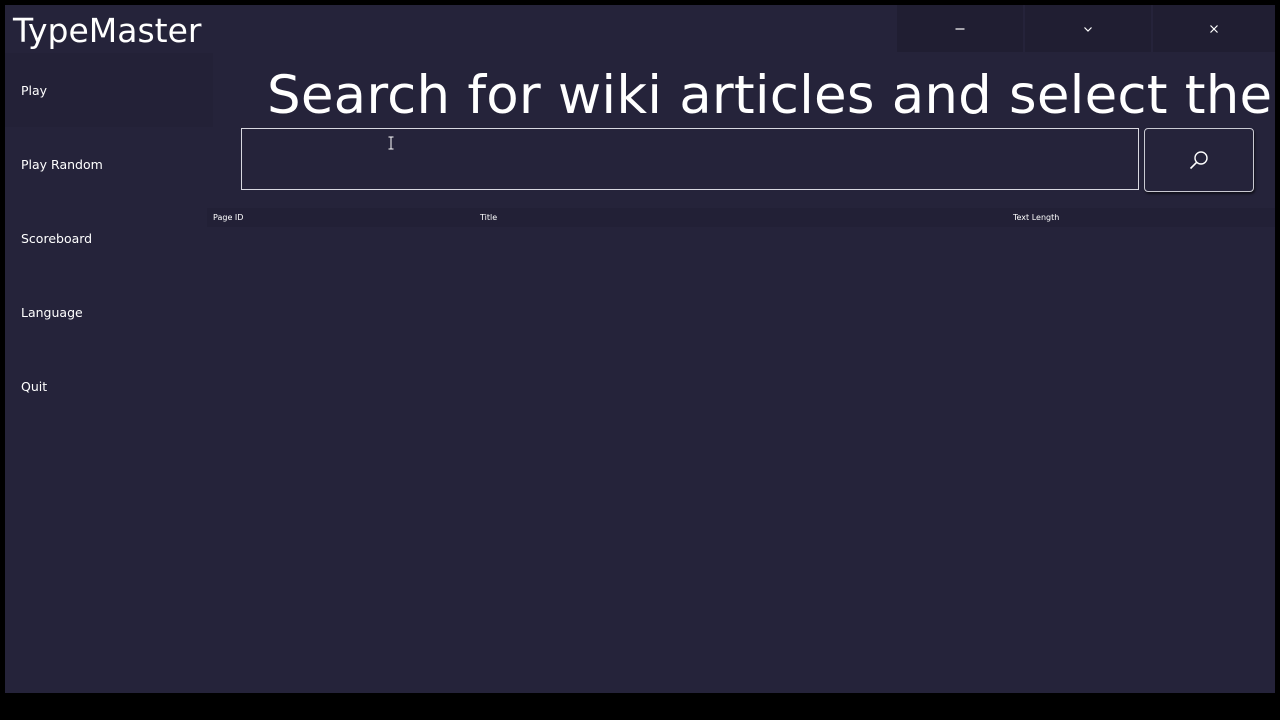 This screenshot has height=720, width=1280. I want to click on search-icon, so click(1198, 160).